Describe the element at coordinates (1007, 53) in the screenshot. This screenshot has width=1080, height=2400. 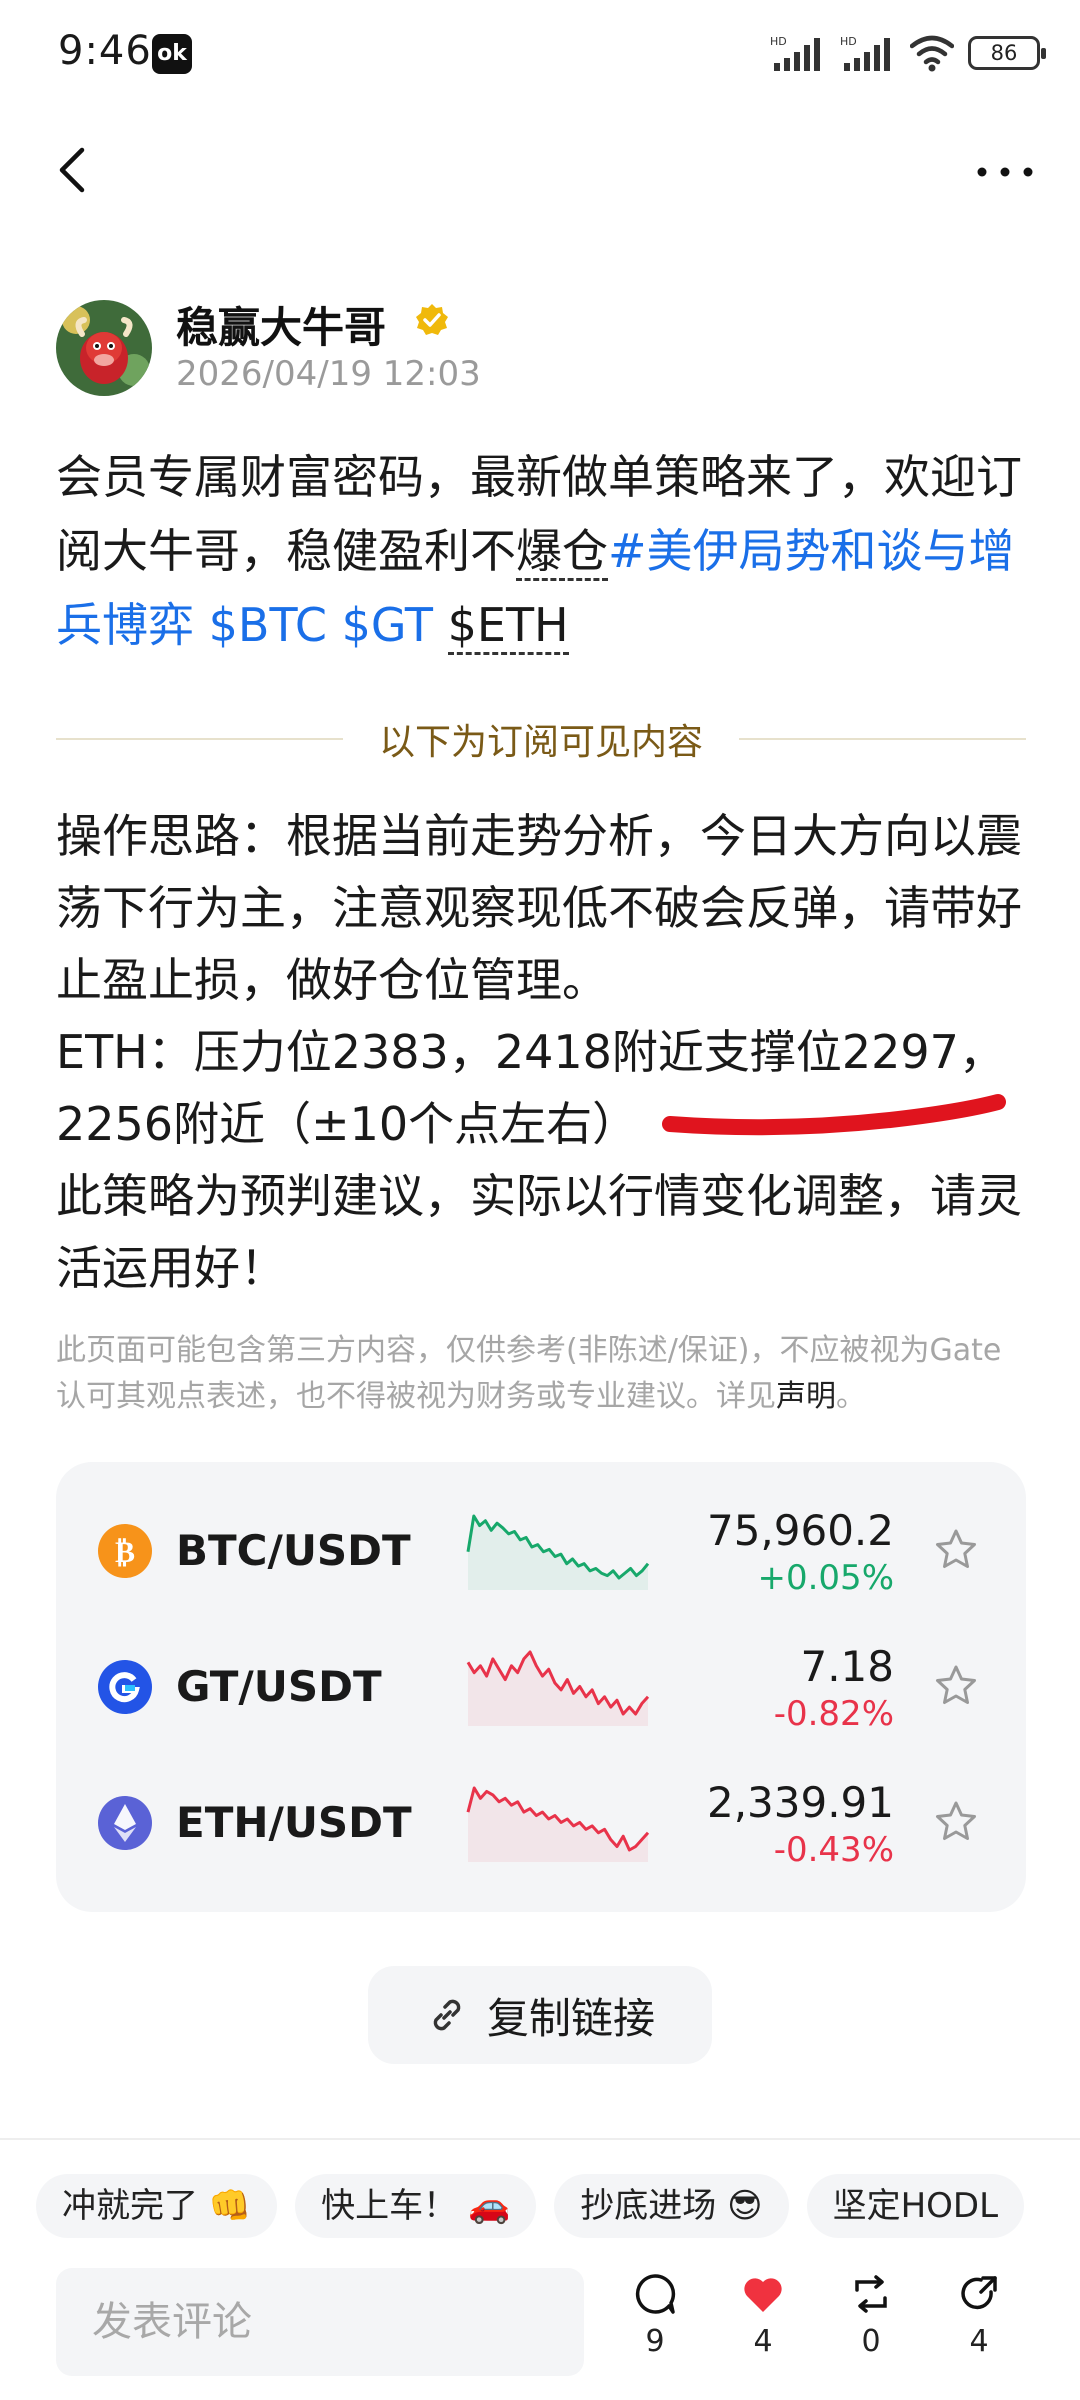
I see `battery-indicator: 86` at that location.